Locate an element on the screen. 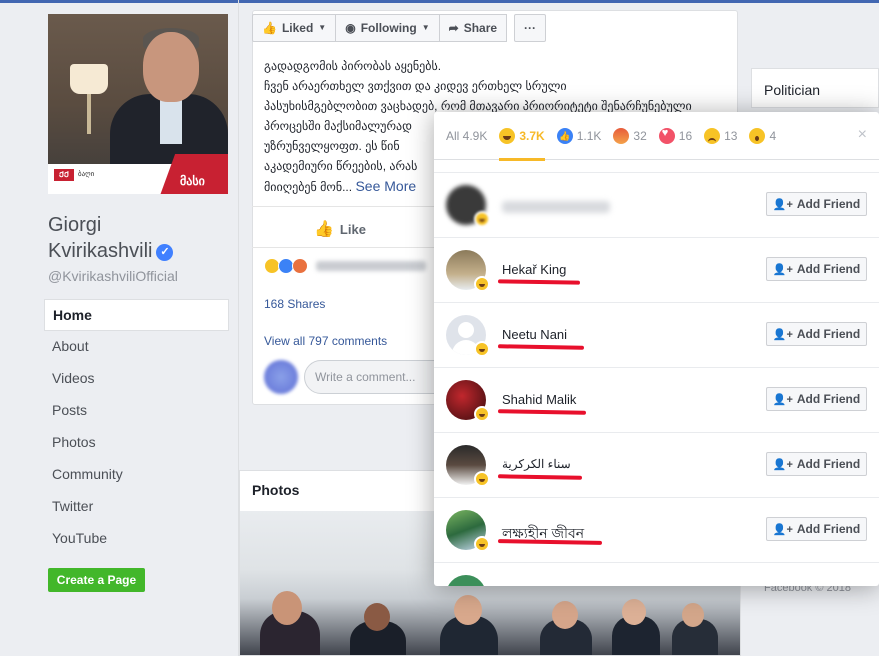 The height and width of the screenshot is (656, 879). tab-haha: 3.7K is located at coordinates (522, 136).